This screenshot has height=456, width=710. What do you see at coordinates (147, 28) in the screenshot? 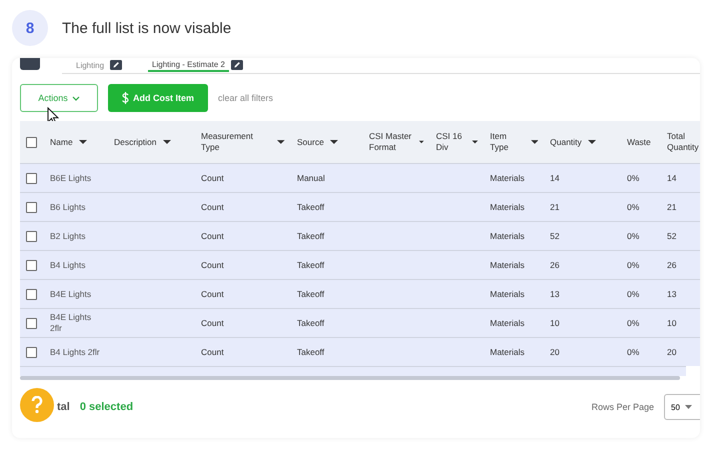
I see `step-caption: The full list is now visable` at bounding box center [147, 28].